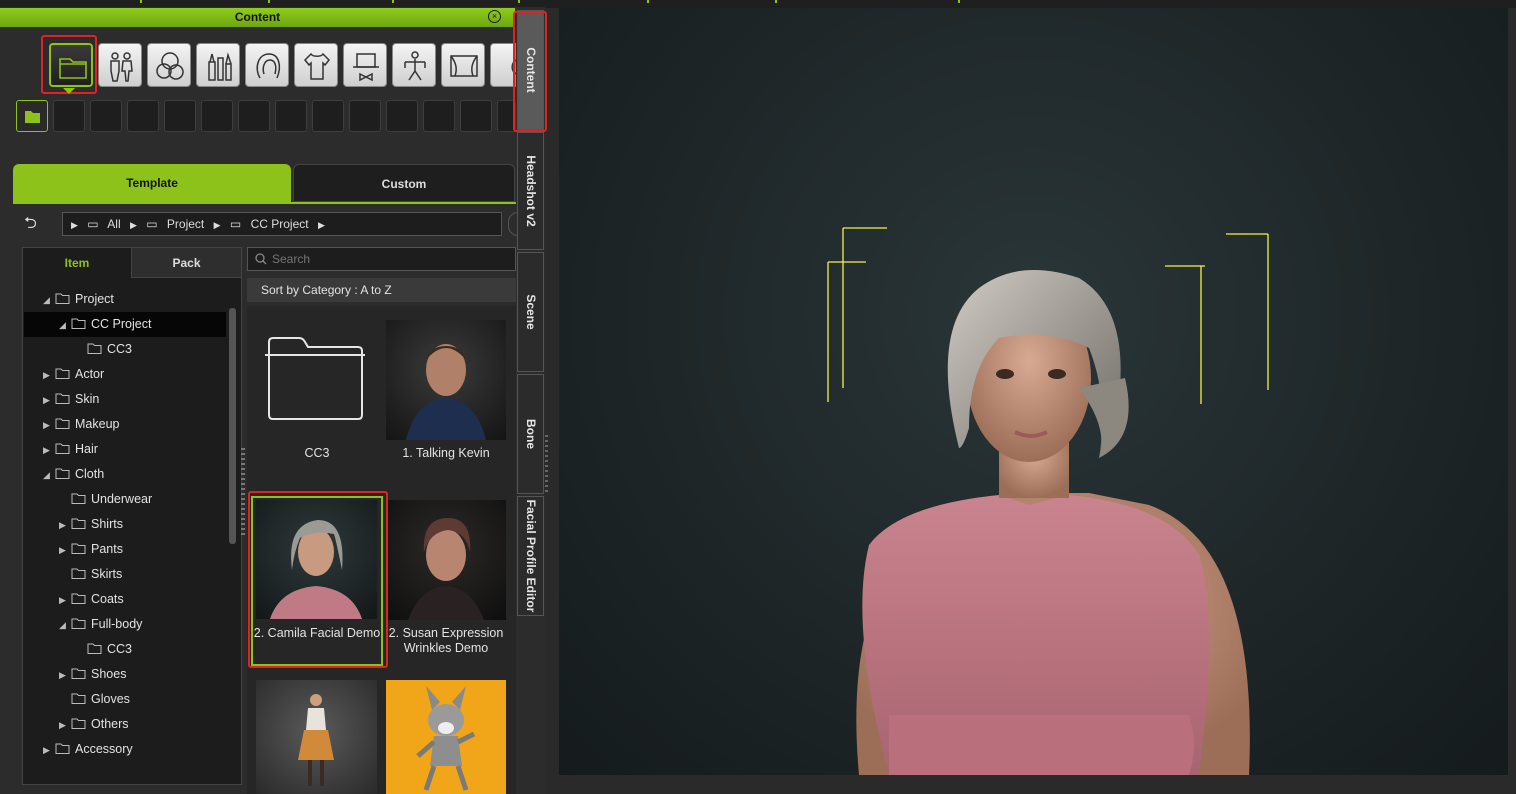  I want to click on tree-item-label: Project, so click(94, 299).